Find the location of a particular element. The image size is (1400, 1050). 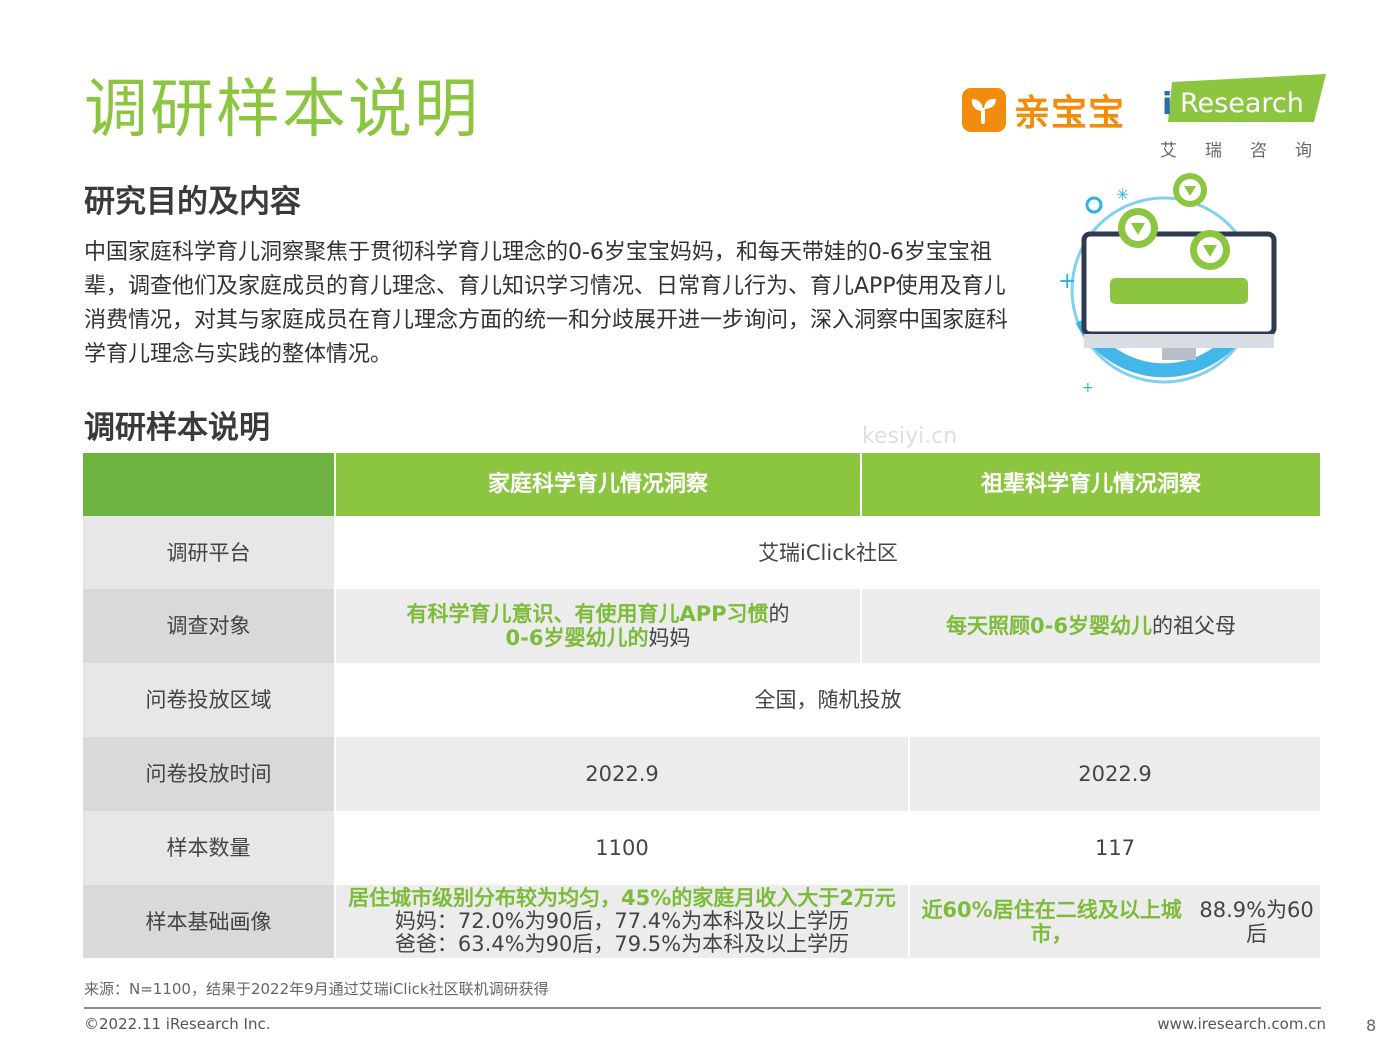

profile-grandparents: 近60%居住在二线及以上城市， 88.9%为60后 is located at coordinates (1115, 921).